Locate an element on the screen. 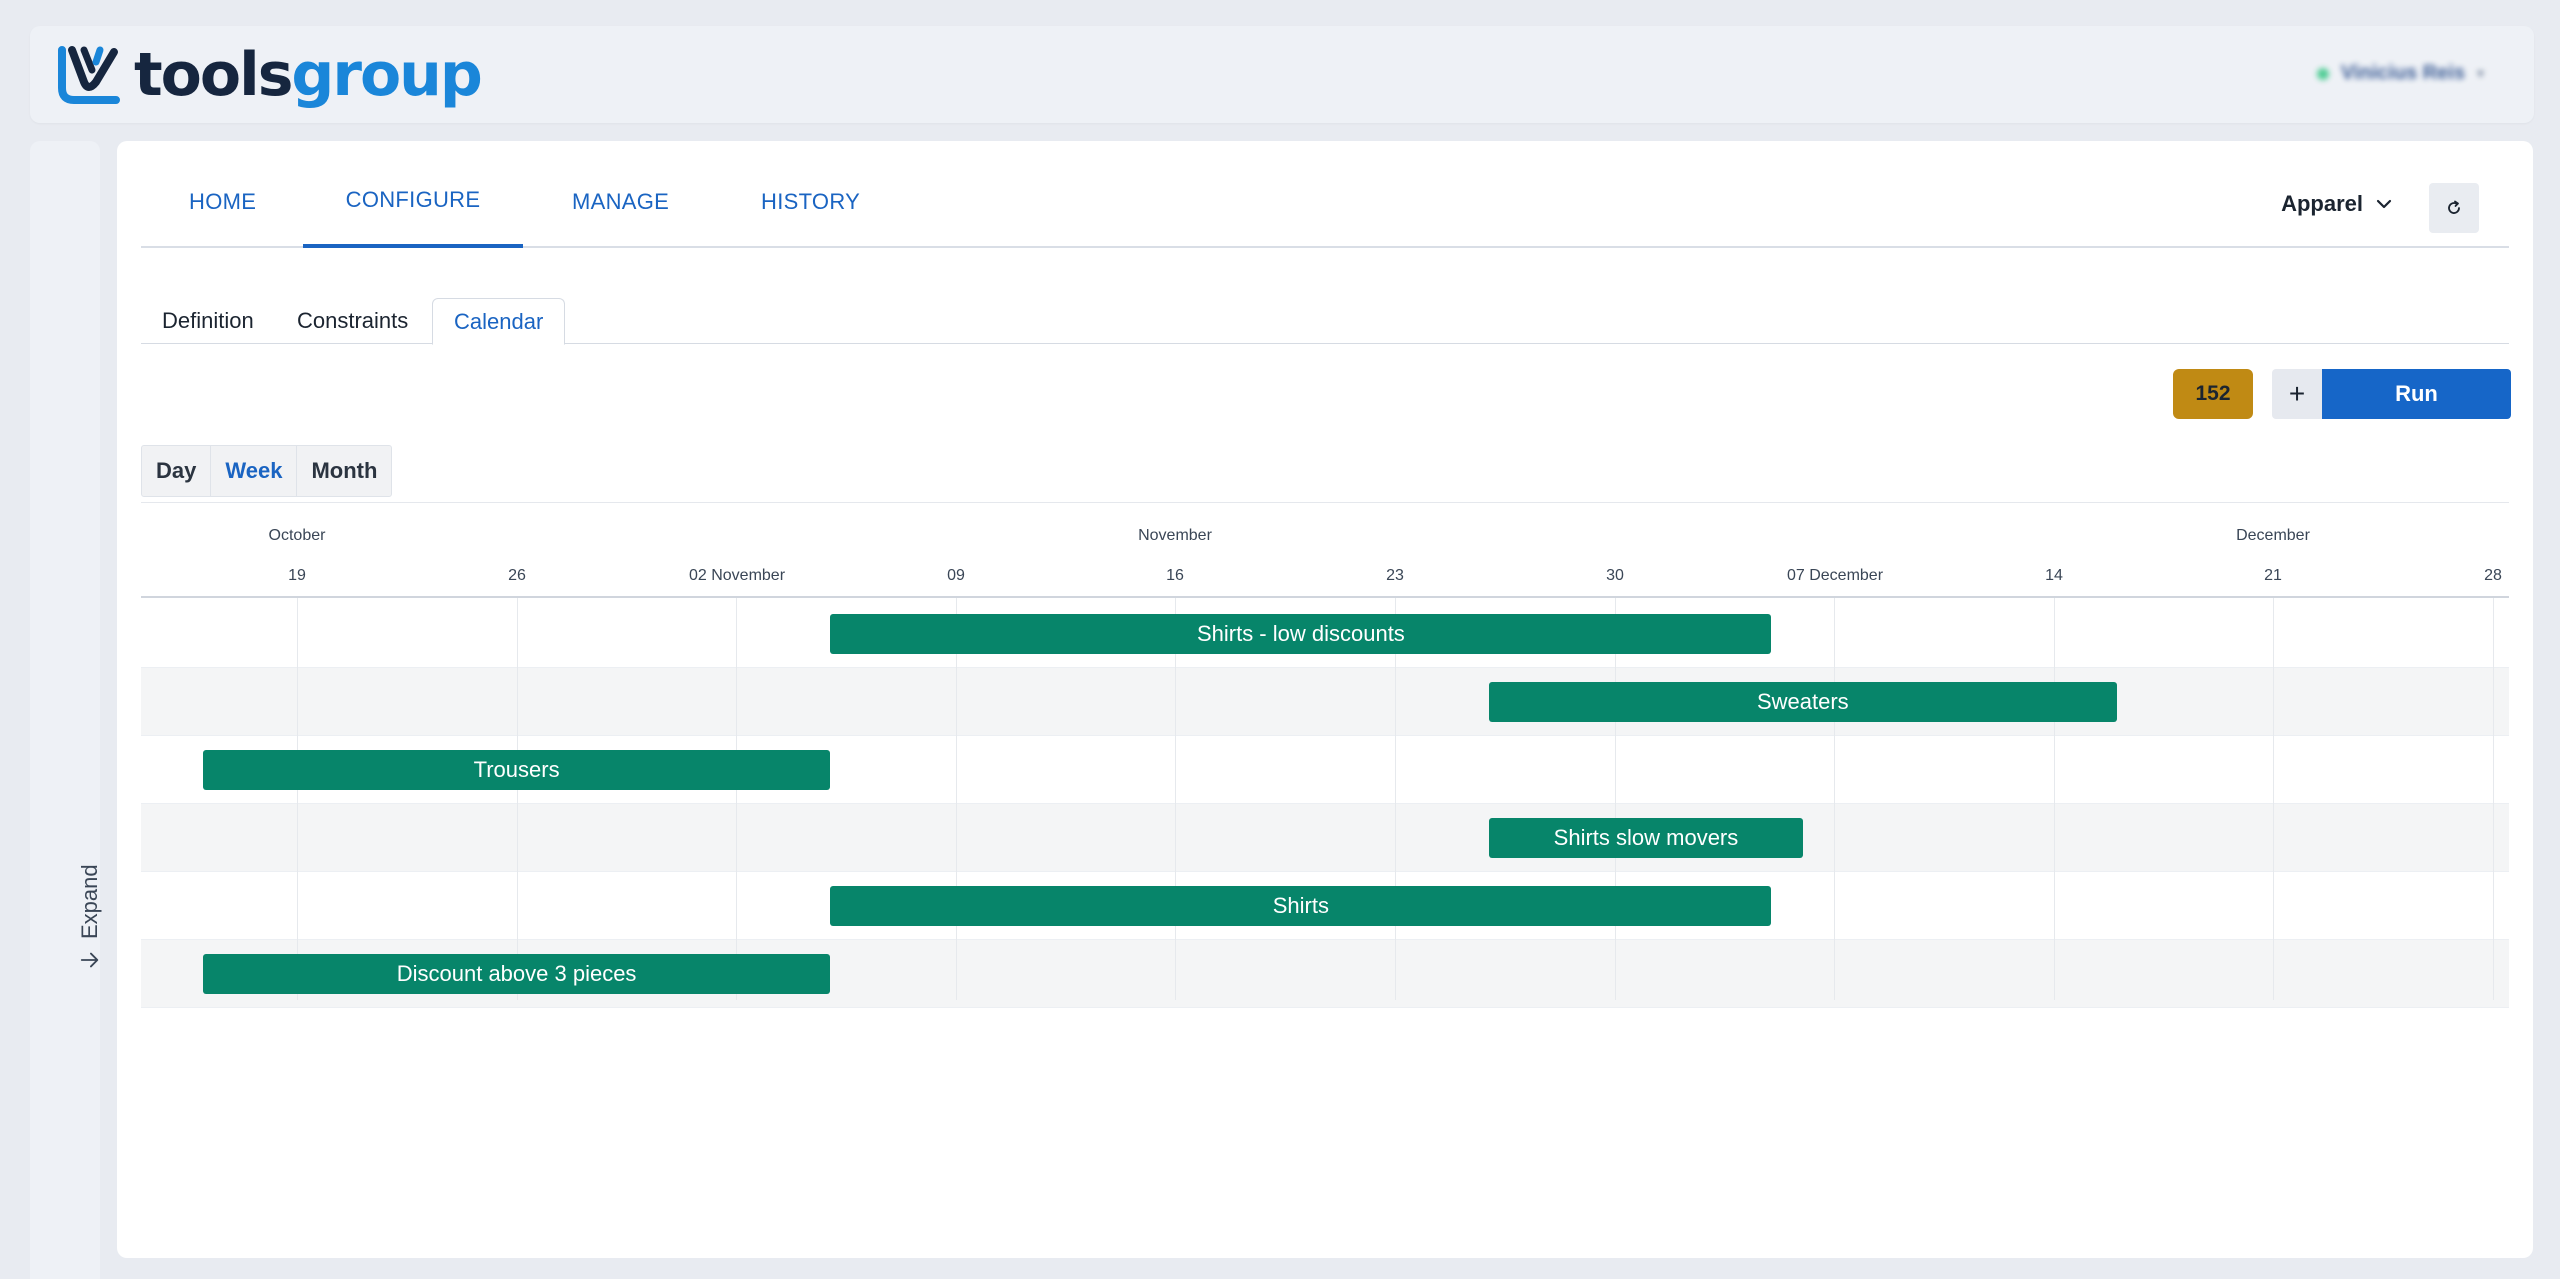 Image resolution: width=2560 pixels, height=1279 pixels. refresh-button is located at coordinates (2454, 208).